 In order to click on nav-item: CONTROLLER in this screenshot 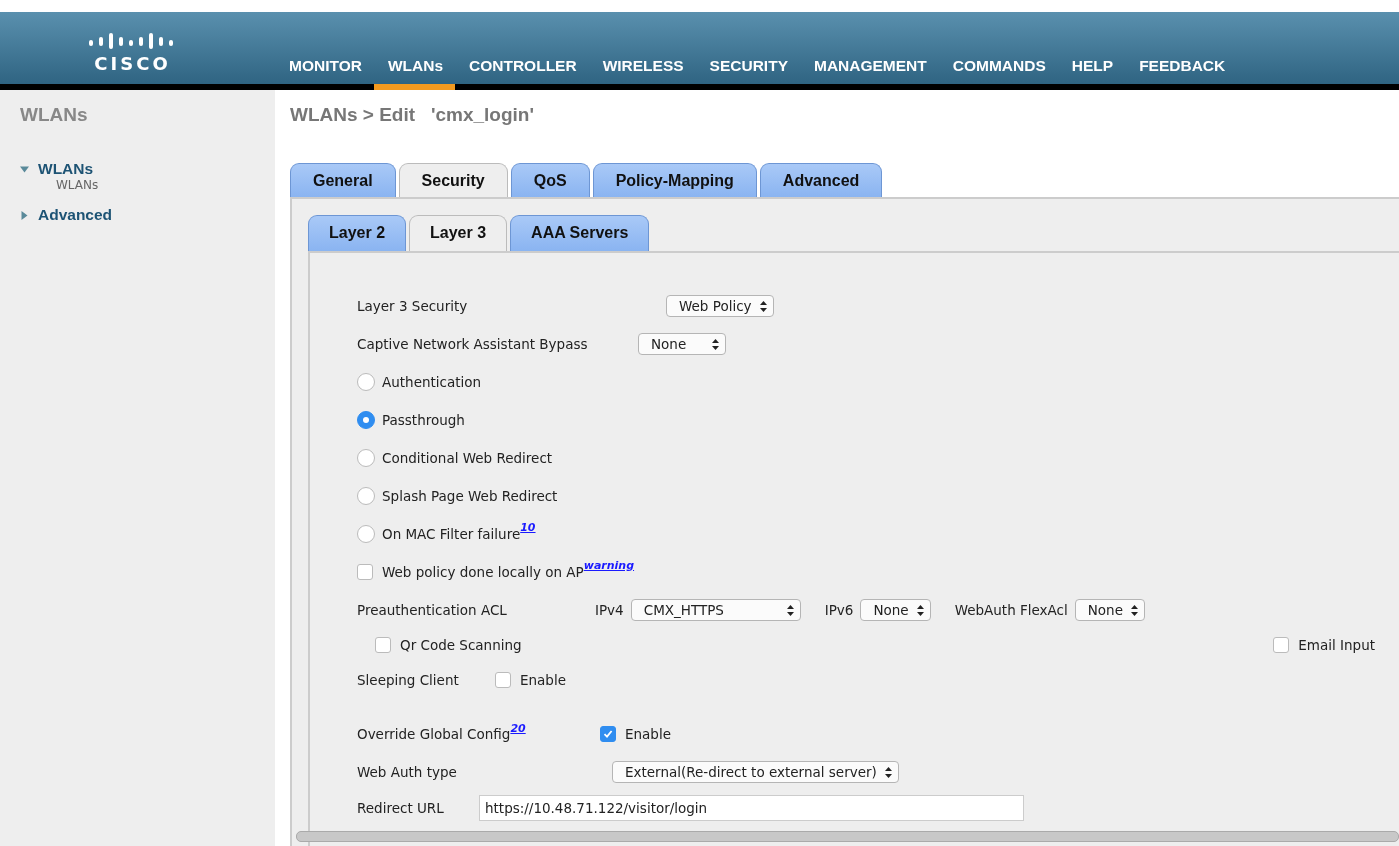, I will do `click(522, 73)`.